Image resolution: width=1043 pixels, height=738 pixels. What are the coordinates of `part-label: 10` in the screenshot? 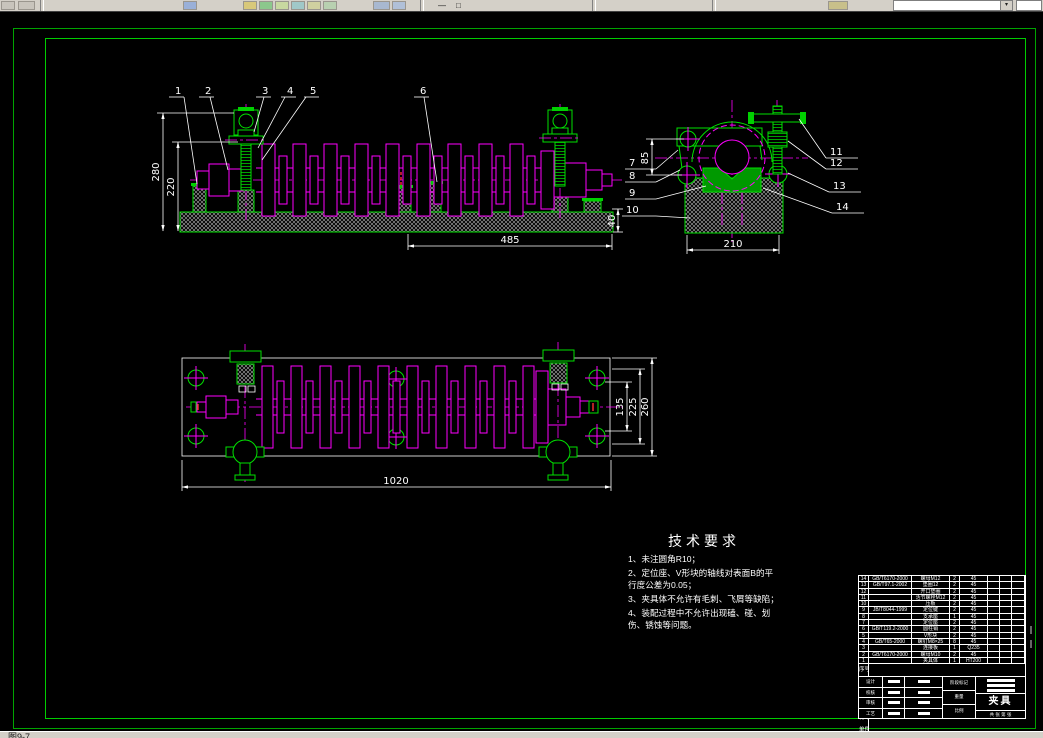 It's located at (632, 210).